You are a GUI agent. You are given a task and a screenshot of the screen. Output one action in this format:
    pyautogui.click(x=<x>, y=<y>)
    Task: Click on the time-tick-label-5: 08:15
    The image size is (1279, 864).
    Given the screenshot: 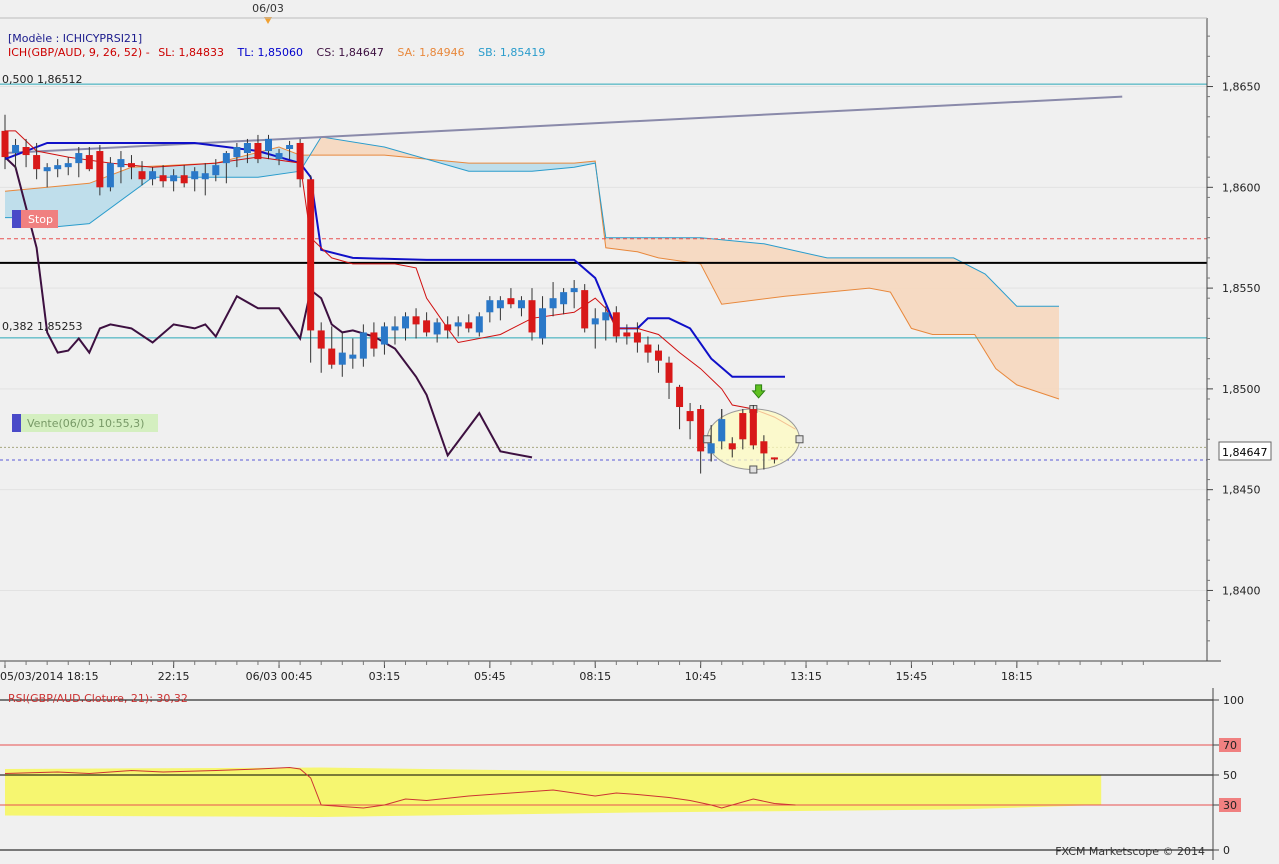 What is the action you would take?
    pyautogui.click(x=595, y=676)
    